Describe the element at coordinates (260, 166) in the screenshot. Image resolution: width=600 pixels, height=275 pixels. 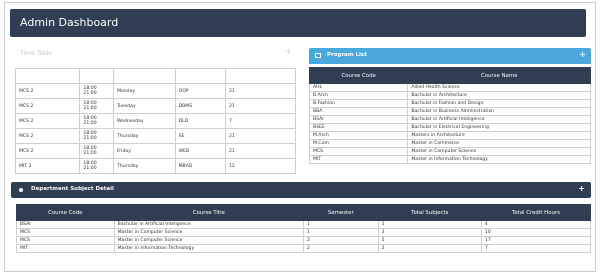
I see `table-cell: 12` at that location.